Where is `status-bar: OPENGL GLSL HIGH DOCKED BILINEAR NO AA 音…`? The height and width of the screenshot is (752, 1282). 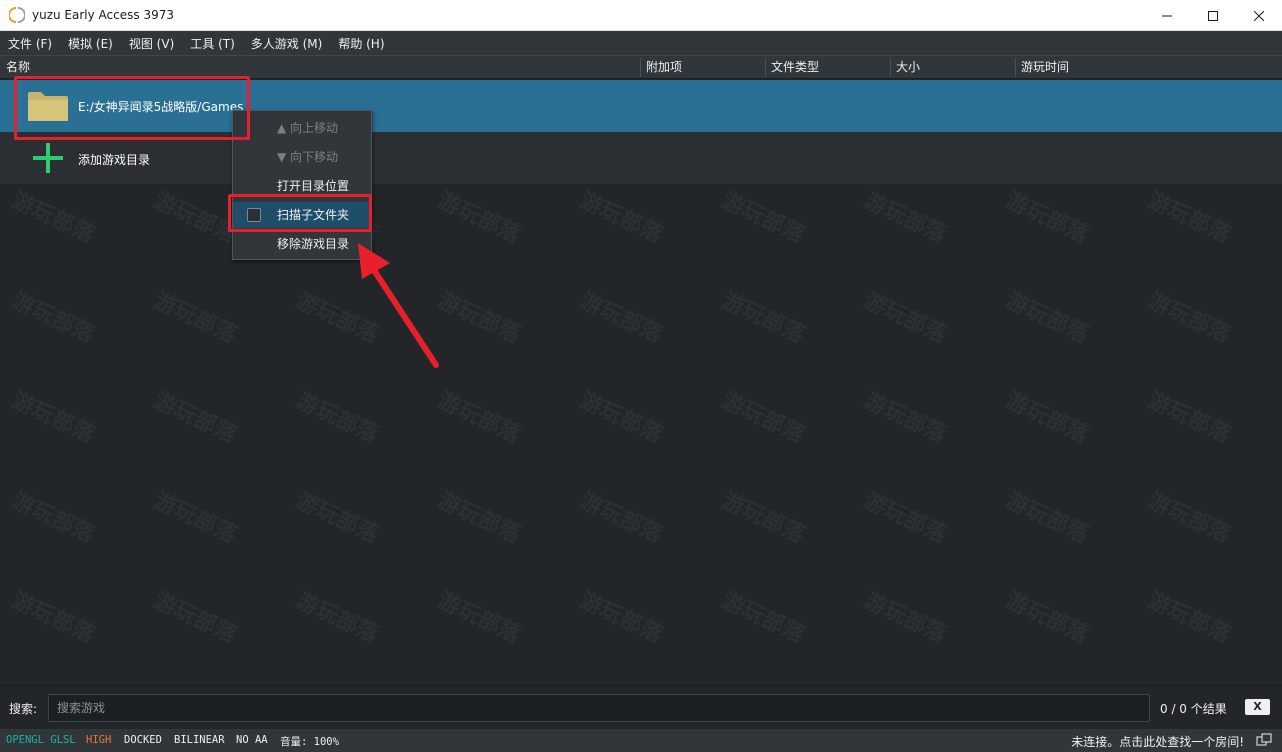 status-bar: OPENGL GLSL HIGH DOCKED BILINEAR NO AA 音… is located at coordinates (641, 740).